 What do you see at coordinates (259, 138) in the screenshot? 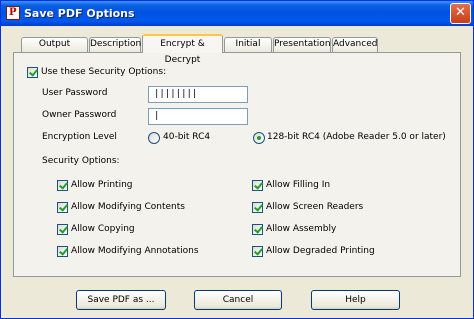
I see `radio-128-bit` at bounding box center [259, 138].